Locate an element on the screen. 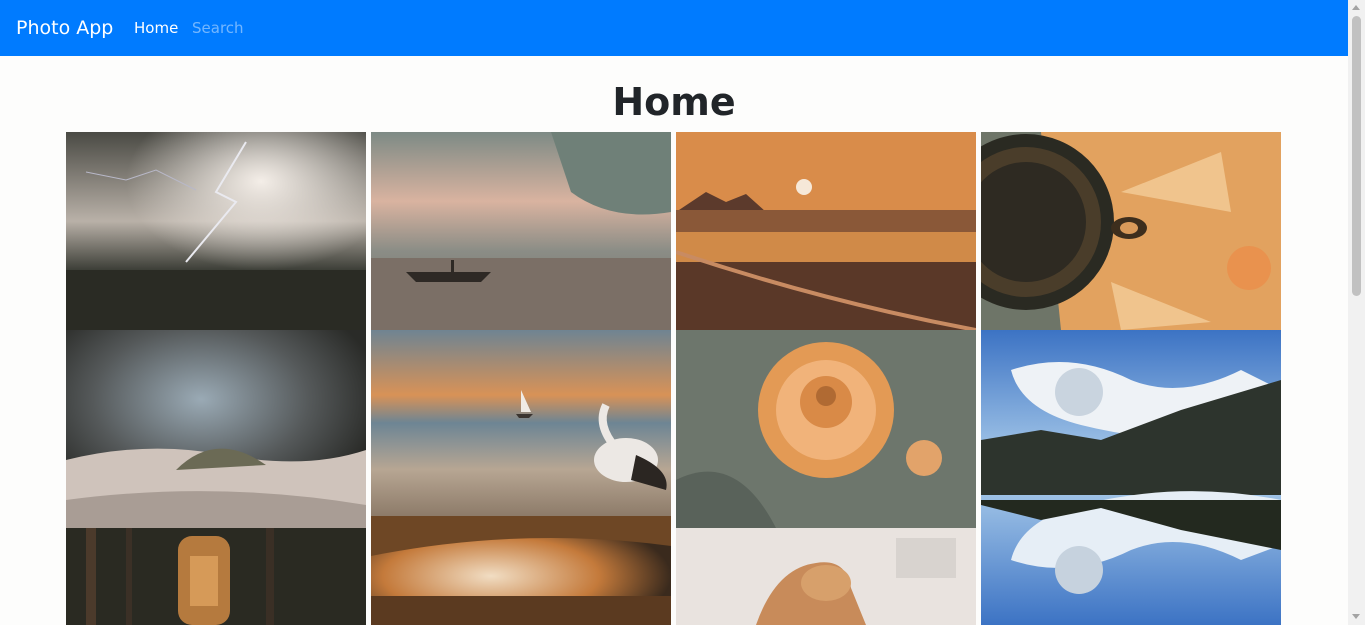  navbar: Photo App Home is located at coordinates (674, 28).